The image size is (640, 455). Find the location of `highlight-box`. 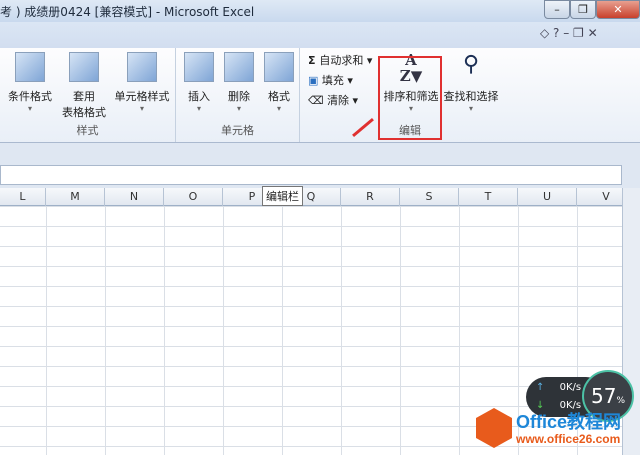

highlight-box is located at coordinates (410, 98).